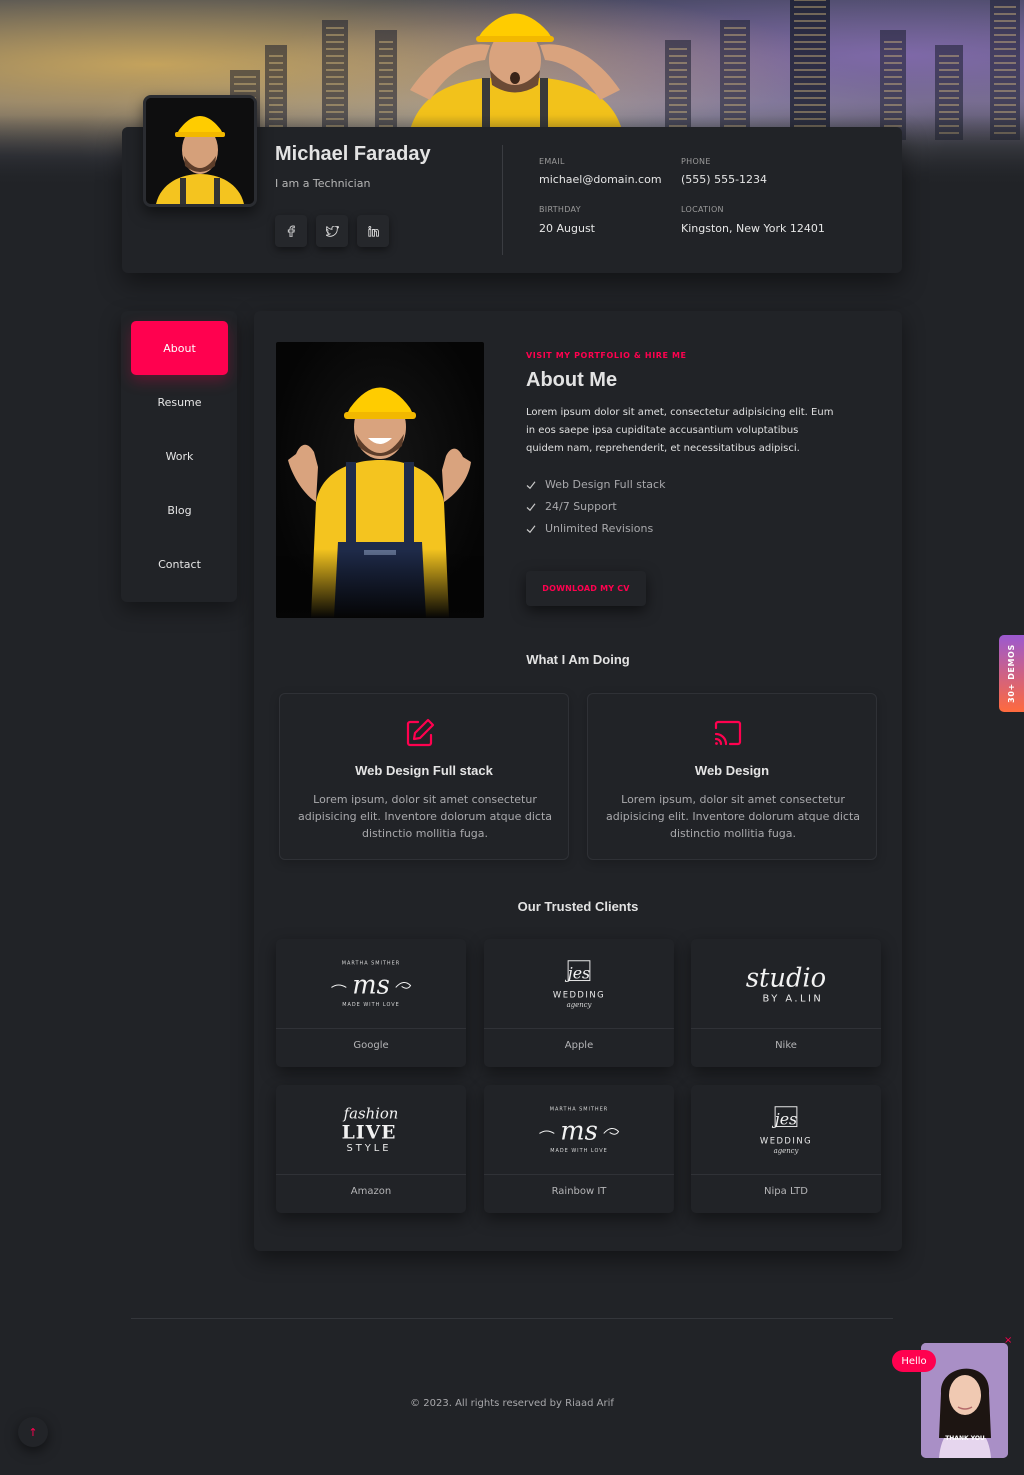 The height and width of the screenshot is (1475, 1024). Describe the element at coordinates (753, 228) in the screenshot. I see `location-value: Kingston, New York 12401` at that location.